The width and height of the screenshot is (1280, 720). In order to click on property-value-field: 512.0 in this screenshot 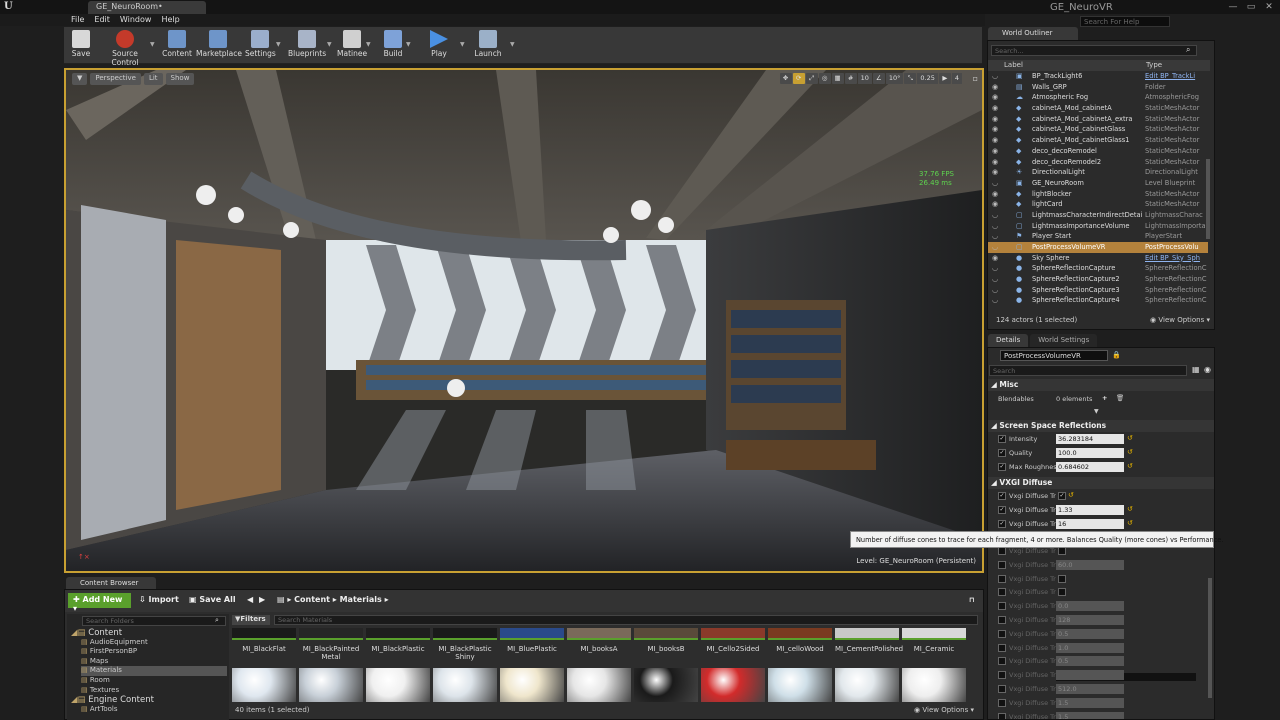, I will do `click(1090, 689)`.